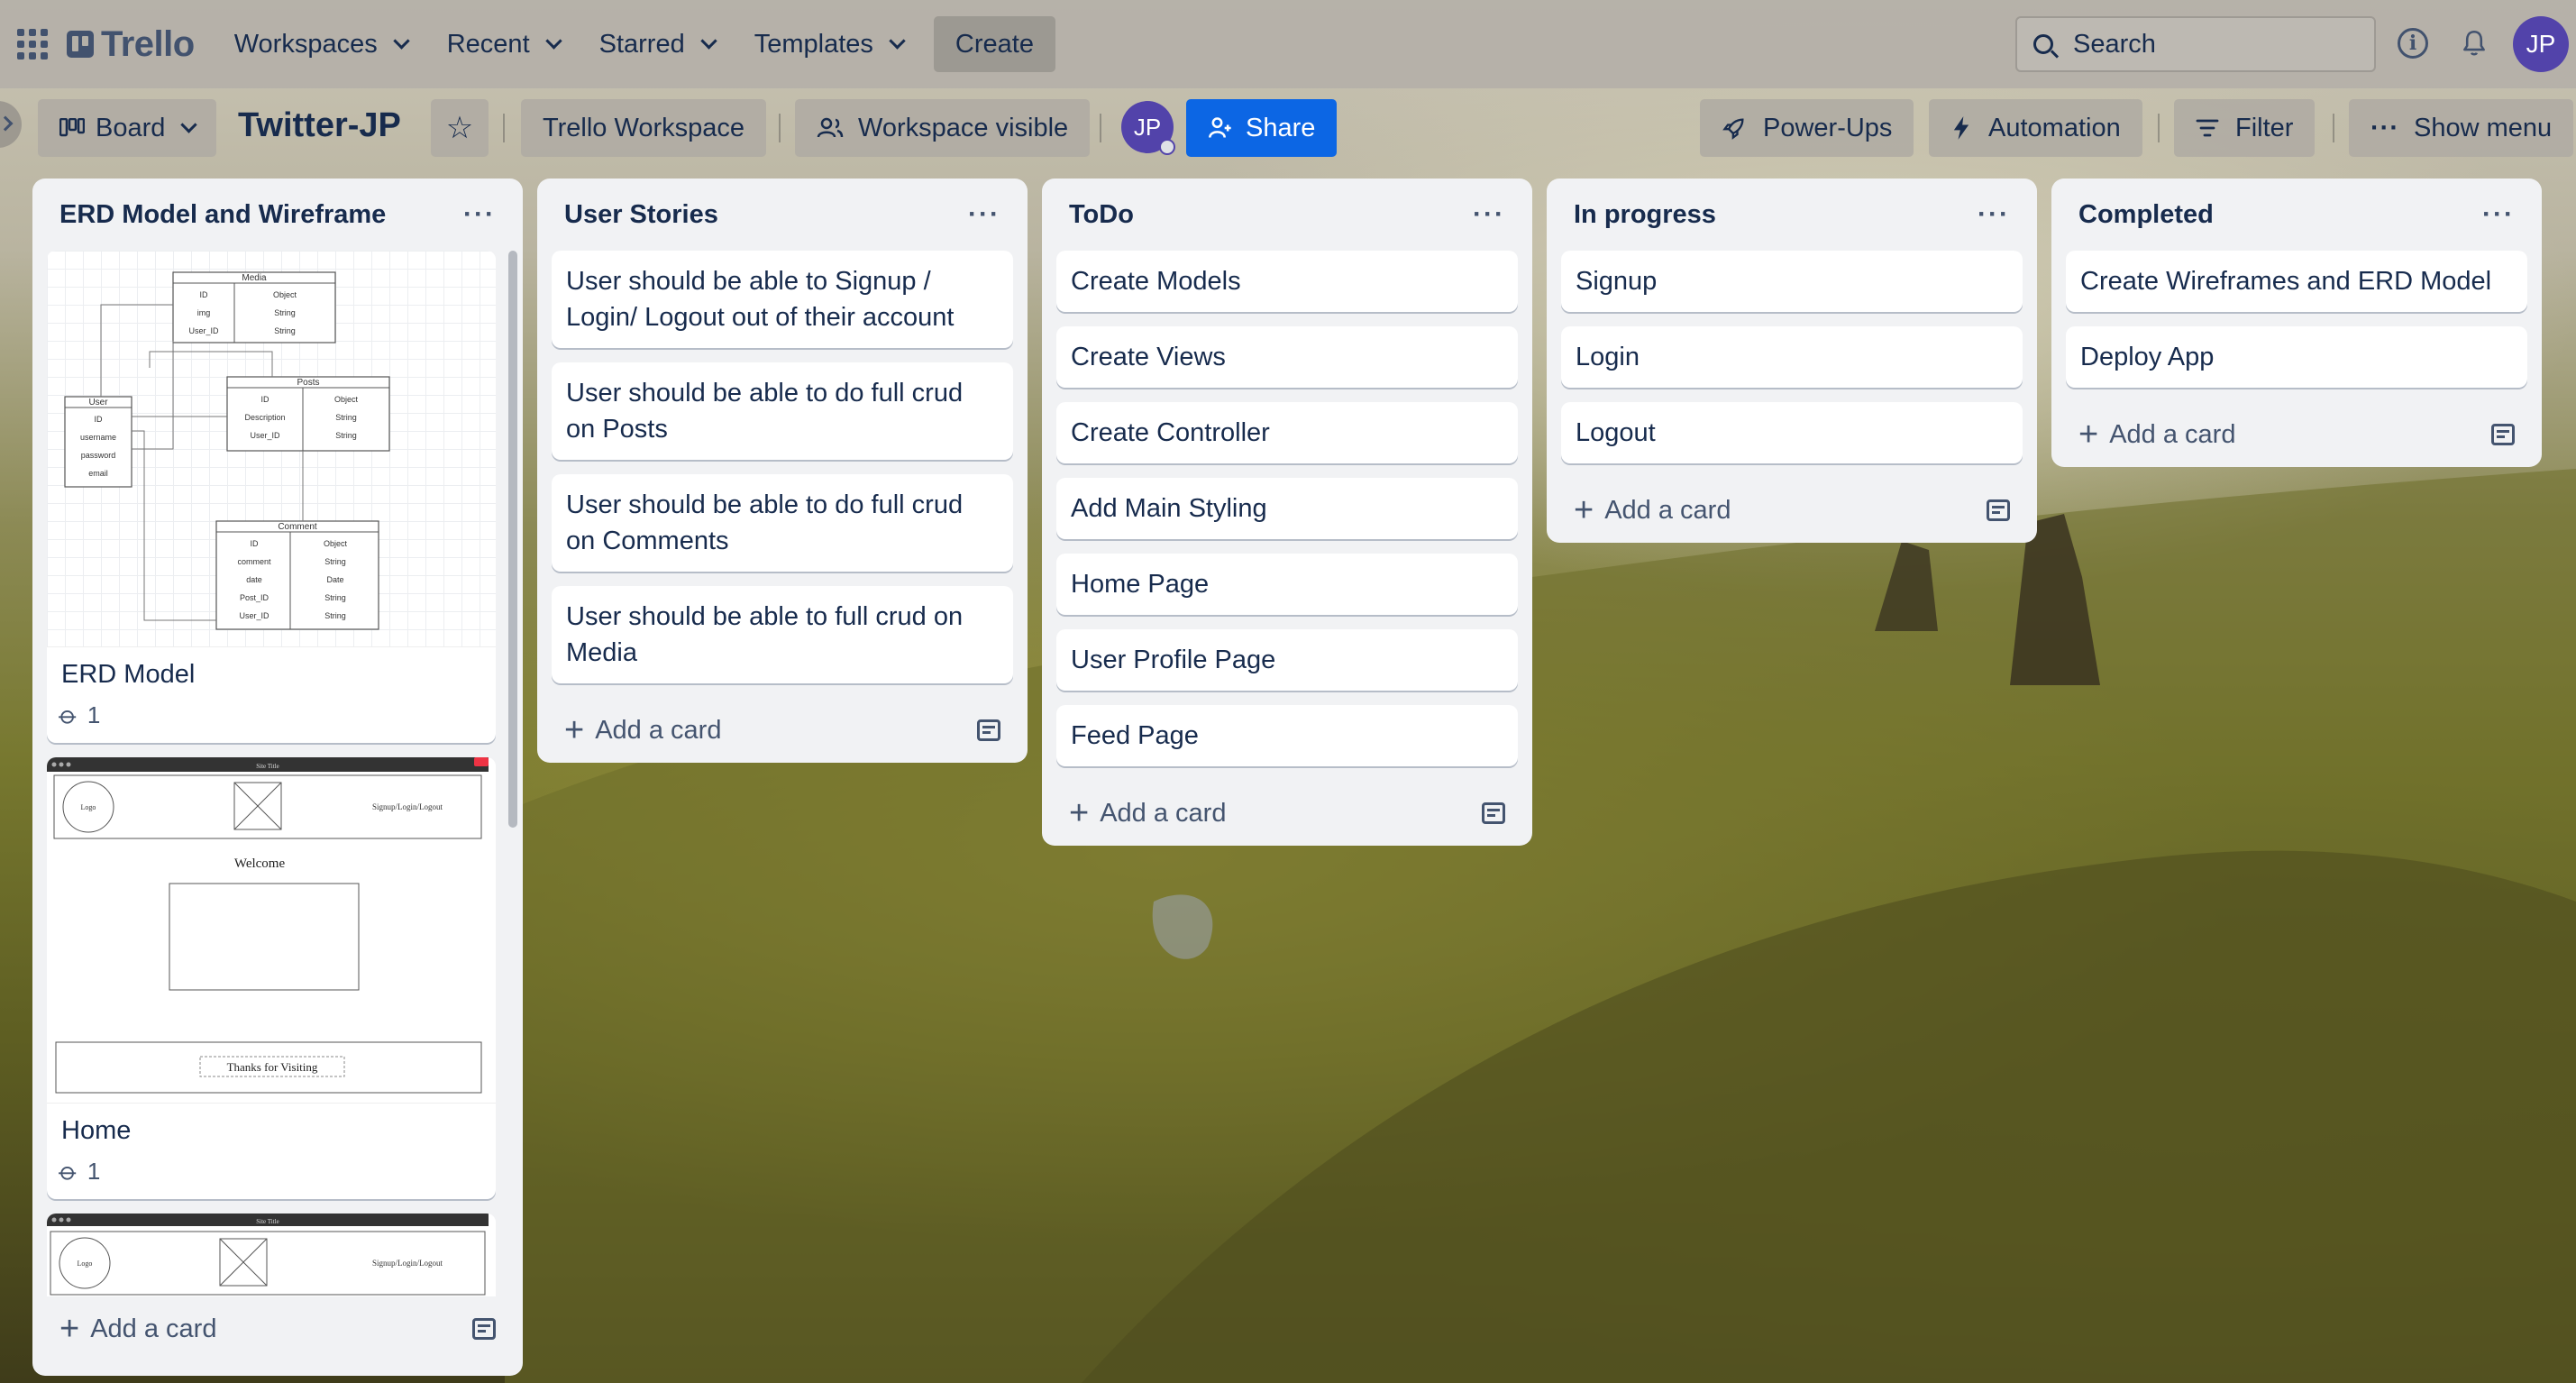  I want to click on nav-recent-label: Recent, so click(488, 44).